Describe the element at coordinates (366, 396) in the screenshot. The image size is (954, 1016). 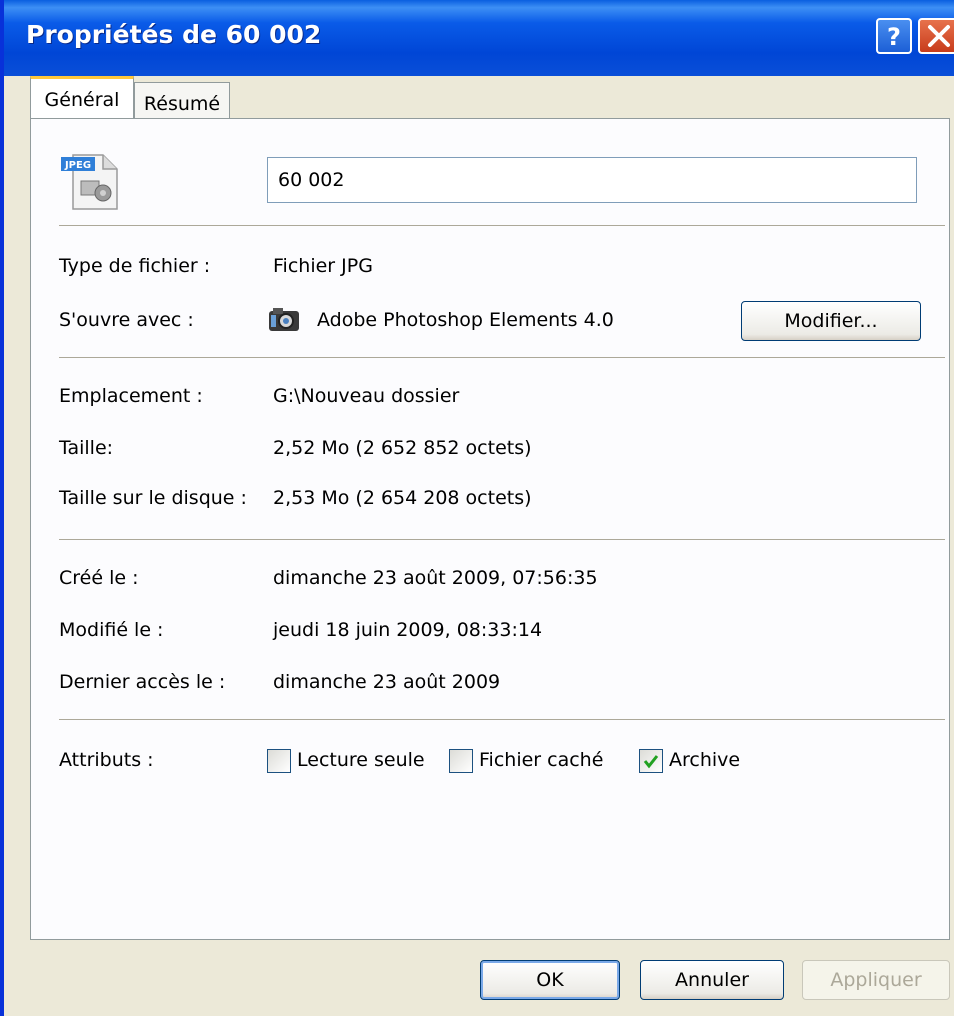
I see `location-value: G:\Nouveau dossier` at that location.